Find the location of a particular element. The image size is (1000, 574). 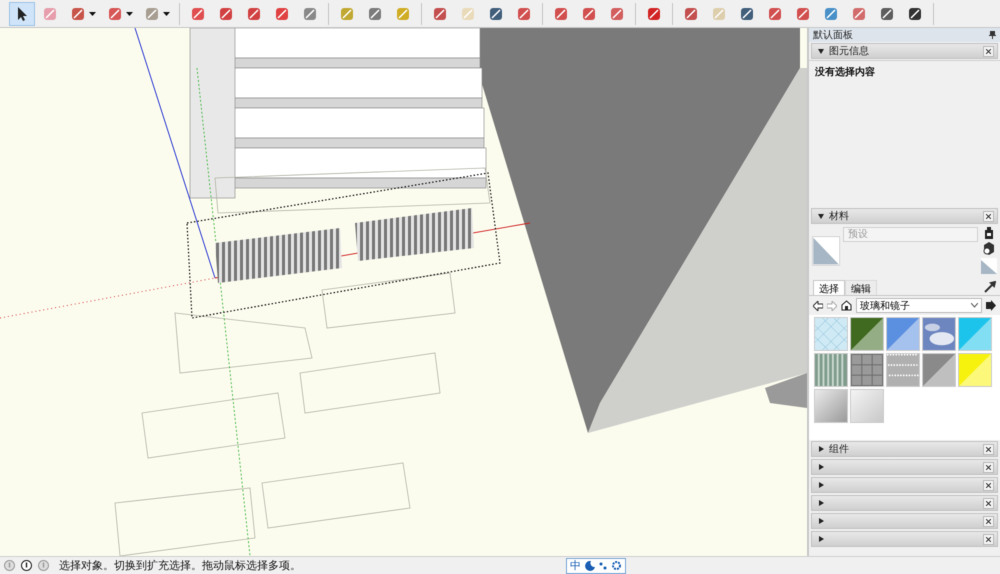

panel-header: 材料 is located at coordinates (904, 216).